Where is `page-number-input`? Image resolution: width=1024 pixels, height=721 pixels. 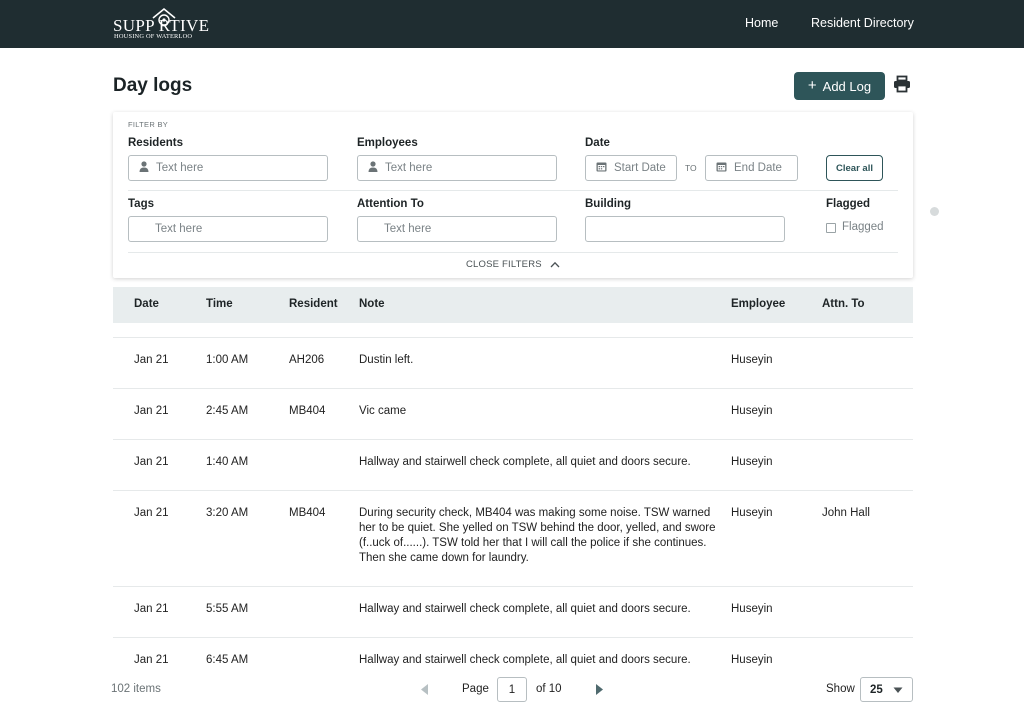 page-number-input is located at coordinates (512, 689).